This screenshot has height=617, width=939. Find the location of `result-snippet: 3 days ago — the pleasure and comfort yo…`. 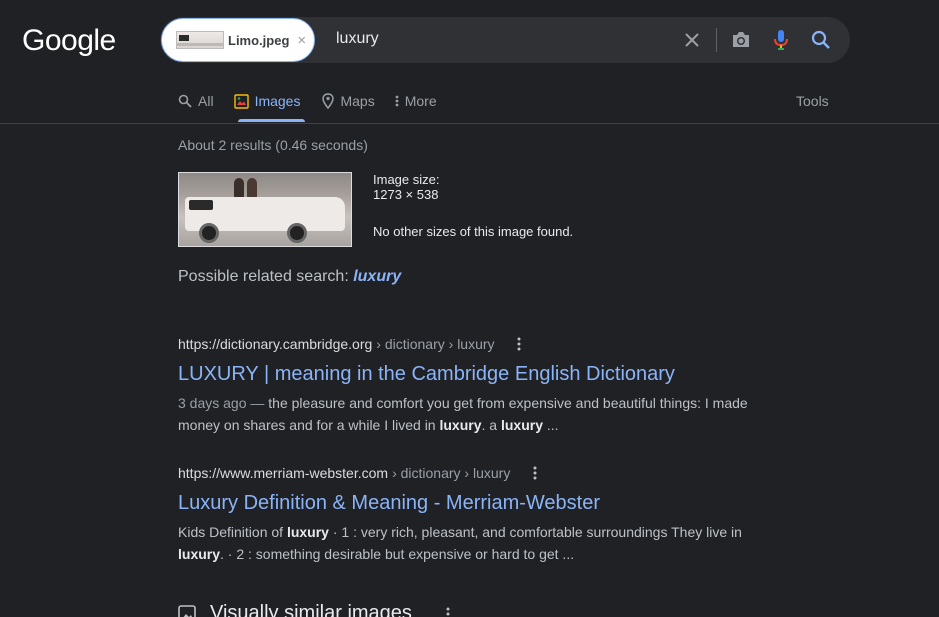

result-snippet: 3 days ago — the pleasure and comfort yo… is located at coordinates (468, 414).